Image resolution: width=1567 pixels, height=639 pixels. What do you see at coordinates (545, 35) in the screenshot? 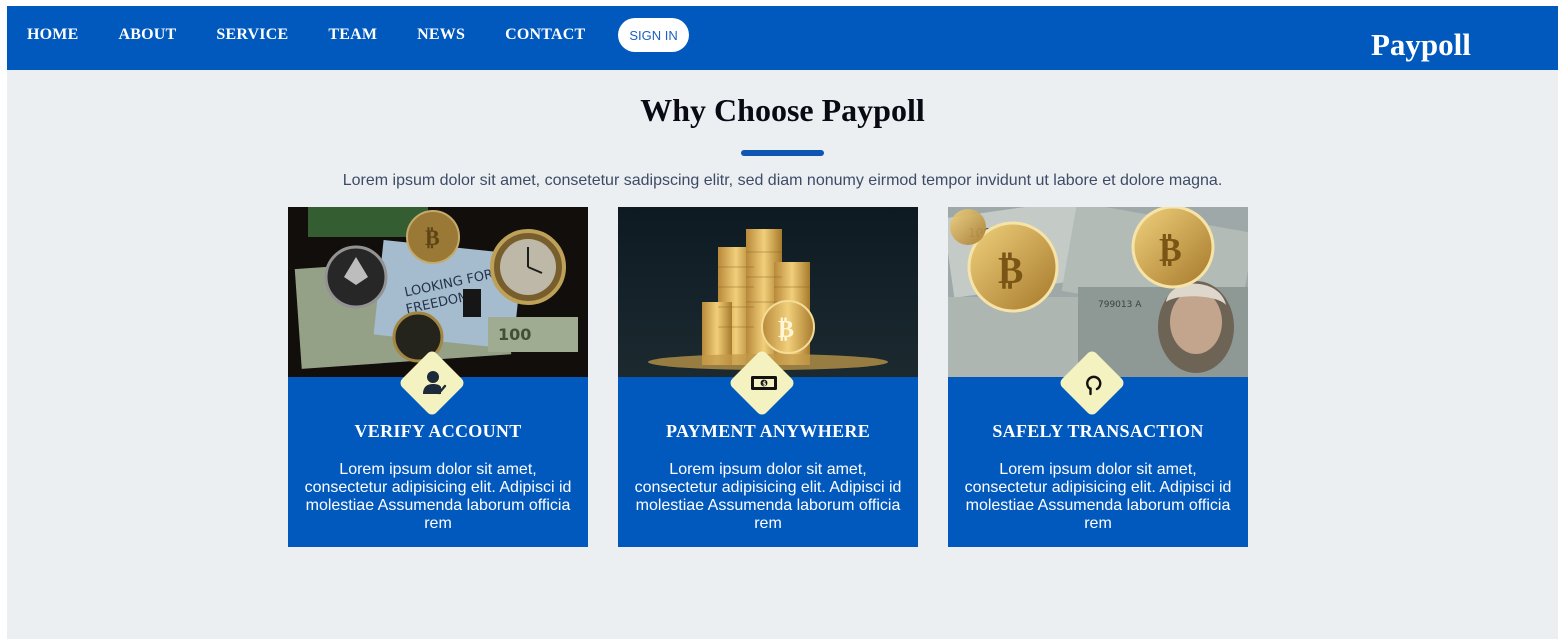
I see `nav-link-contact: CONTACT` at bounding box center [545, 35].